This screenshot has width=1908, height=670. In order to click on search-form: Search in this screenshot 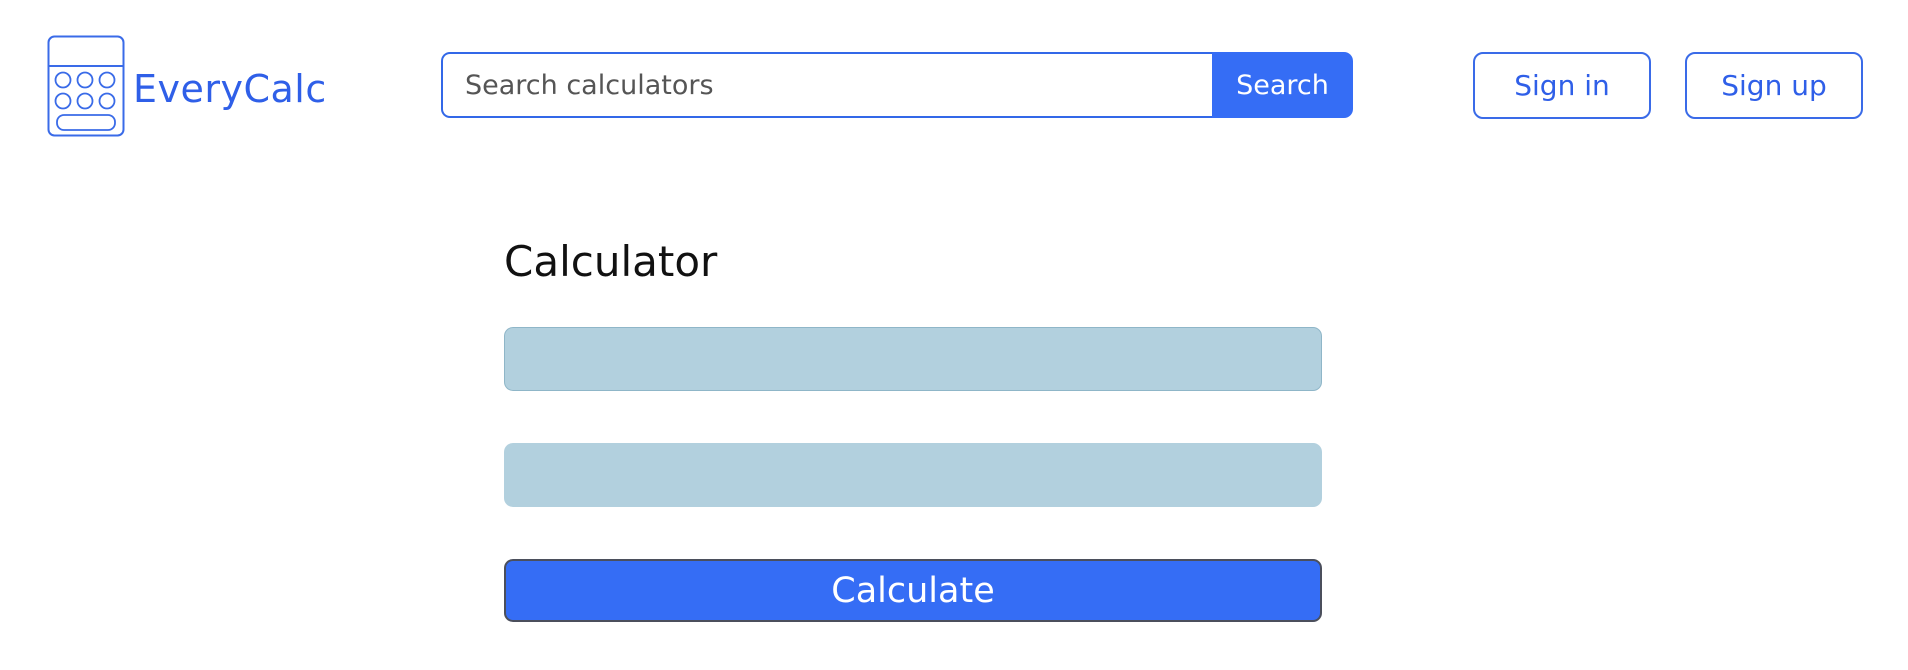, I will do `click(897, 85)`.